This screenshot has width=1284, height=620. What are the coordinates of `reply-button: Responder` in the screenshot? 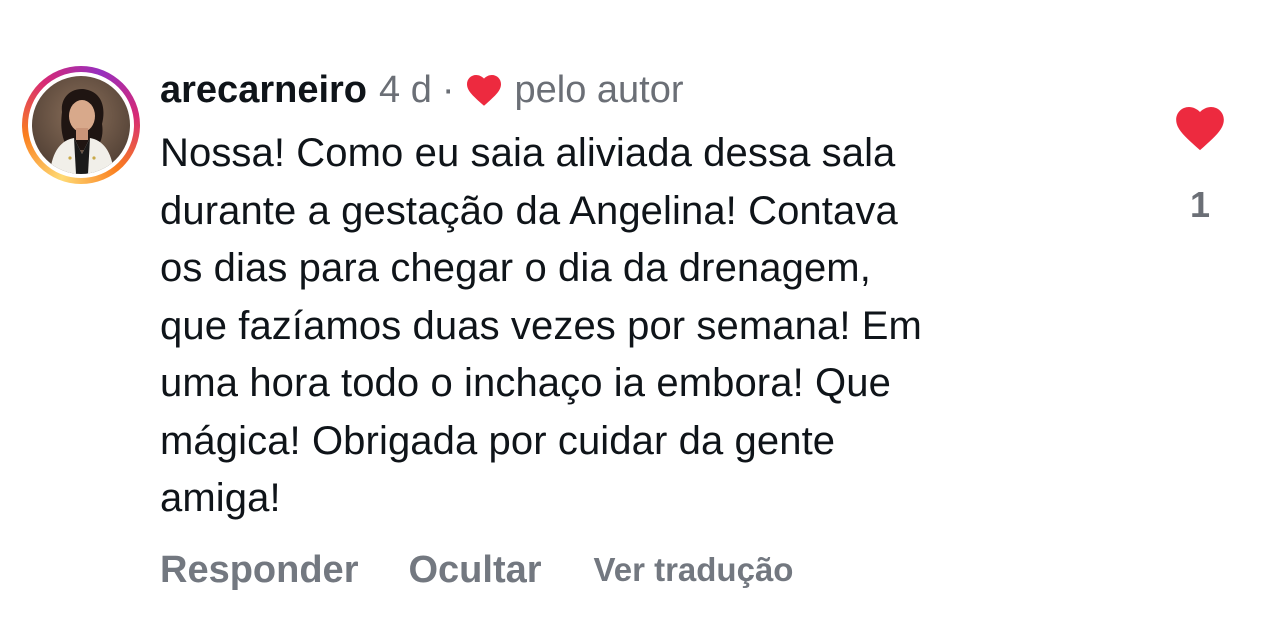 It's located at (259, 570).